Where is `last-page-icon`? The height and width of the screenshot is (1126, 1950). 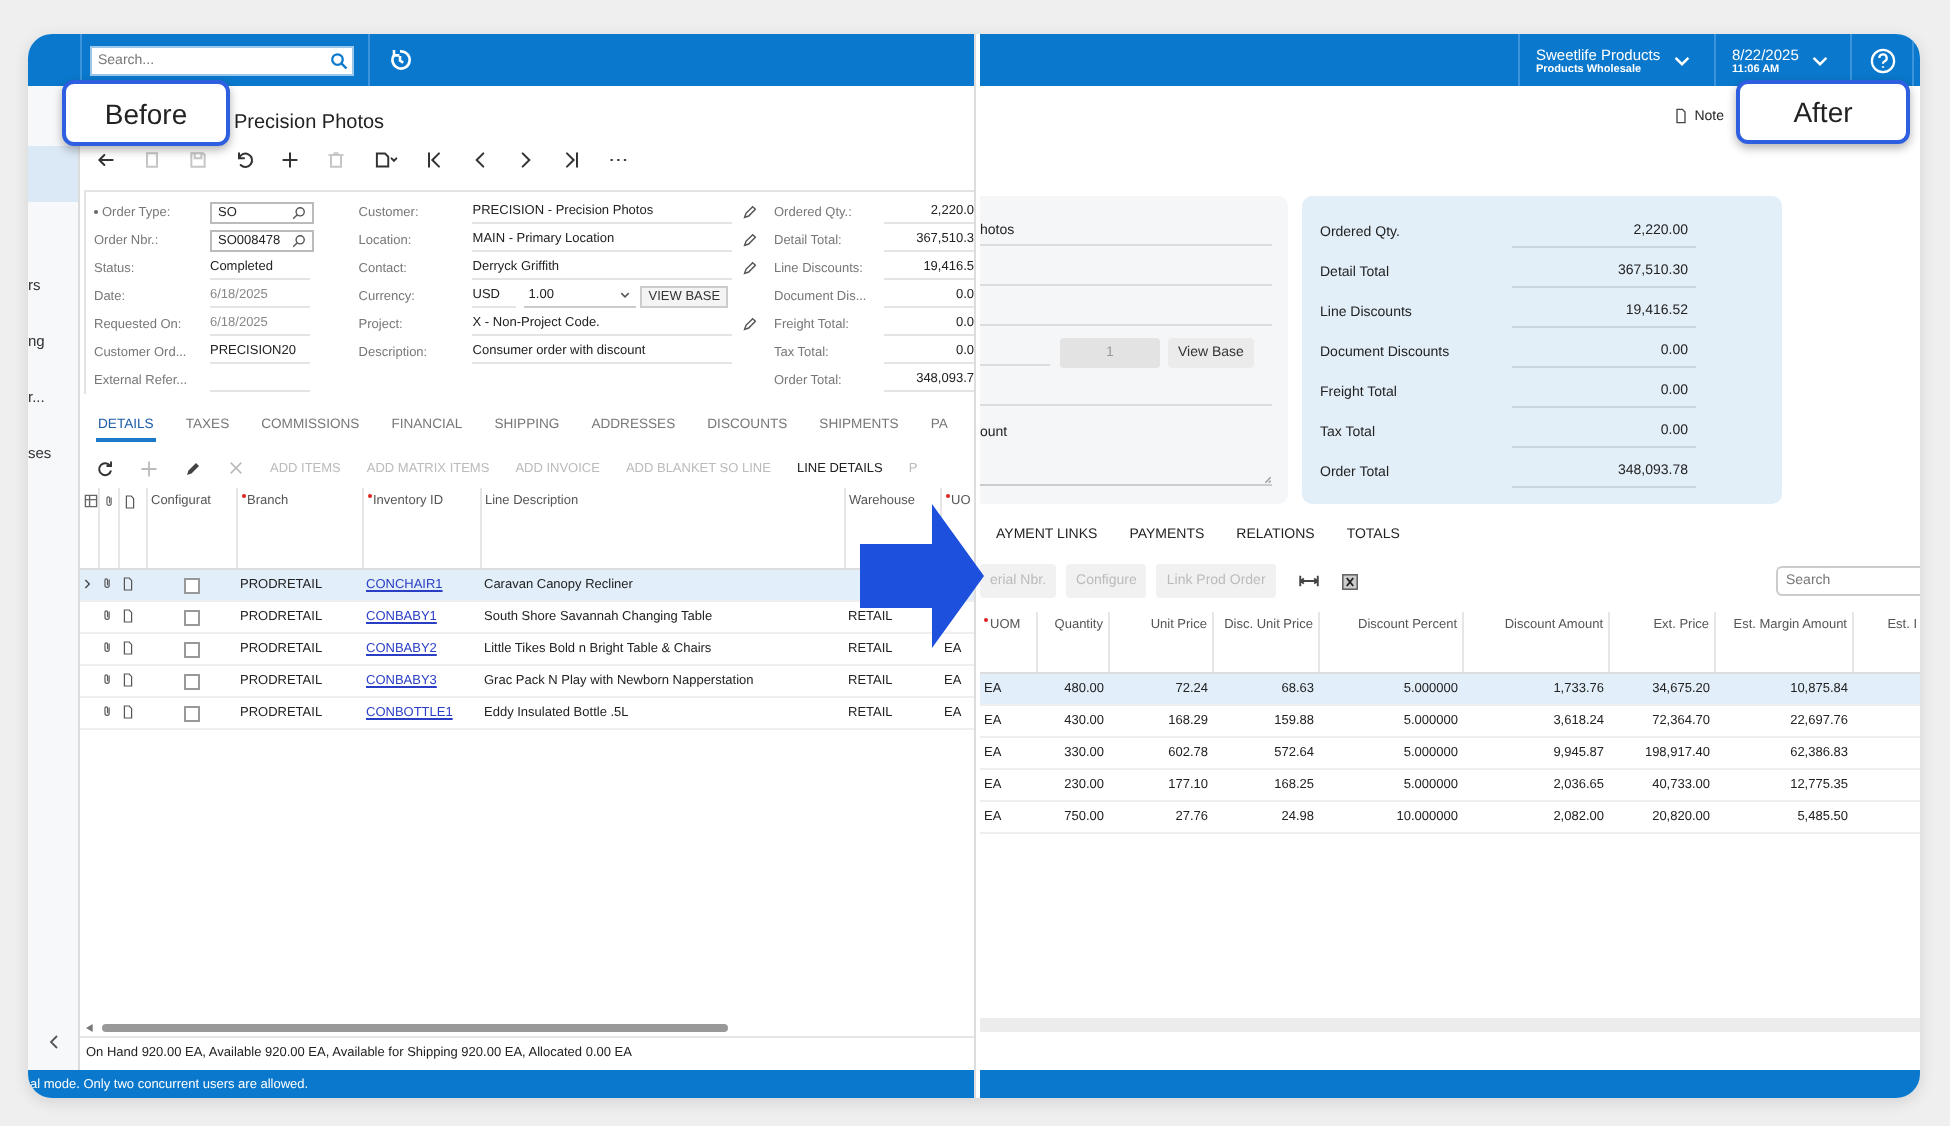 last-page-icon is located at coordinates (572, 160).